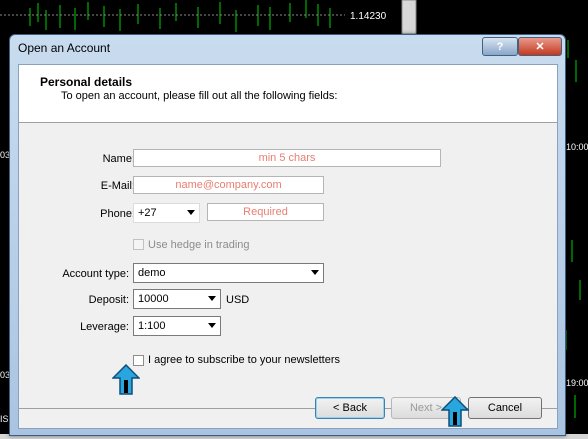  What do you see at coordinates (117, 214) in the screenshot?
I see `phone-label: Phone:` at bounding box center [117, 214].